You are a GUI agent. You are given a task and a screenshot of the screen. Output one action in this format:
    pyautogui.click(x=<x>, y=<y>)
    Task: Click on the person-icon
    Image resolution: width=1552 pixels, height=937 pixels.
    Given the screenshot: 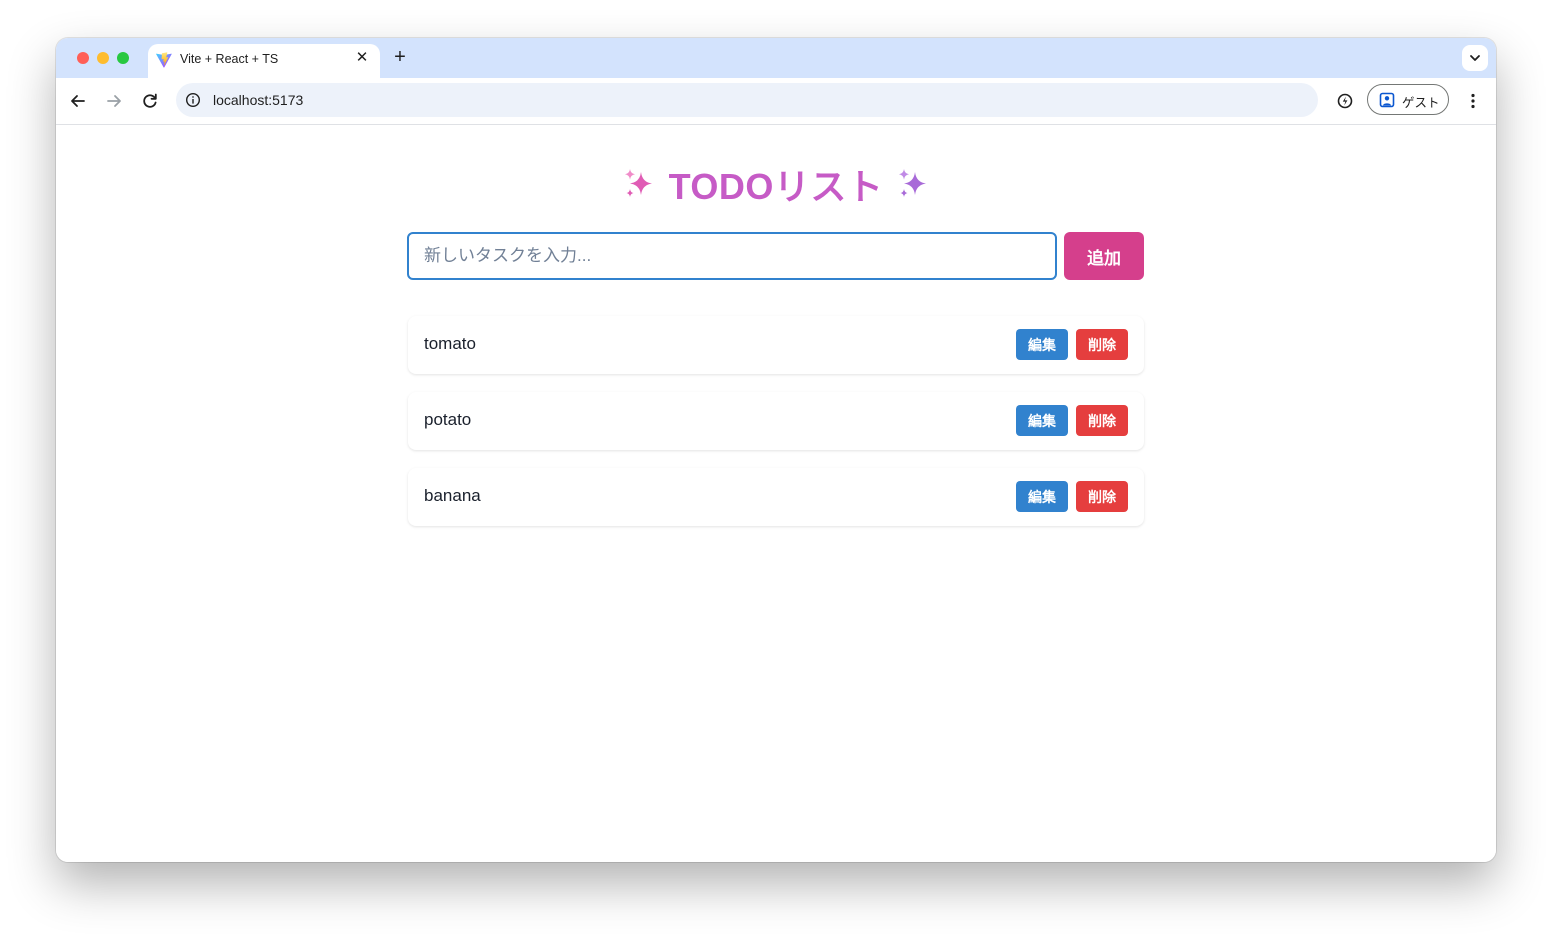 What is the action you would take?
    pyautogui.click(x=1387, y=100)
    